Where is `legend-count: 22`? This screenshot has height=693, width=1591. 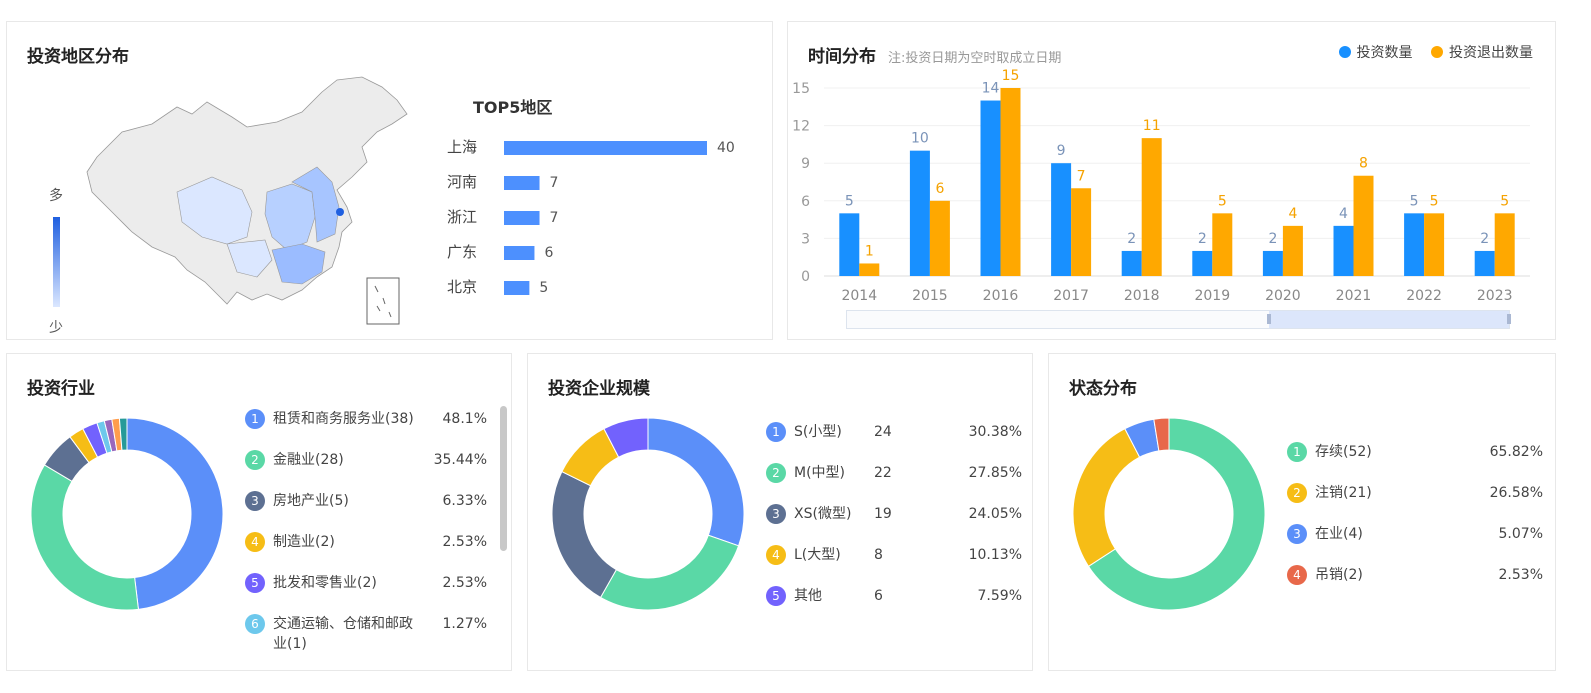 legend-count: 22 is located at coordinates (883, 473).